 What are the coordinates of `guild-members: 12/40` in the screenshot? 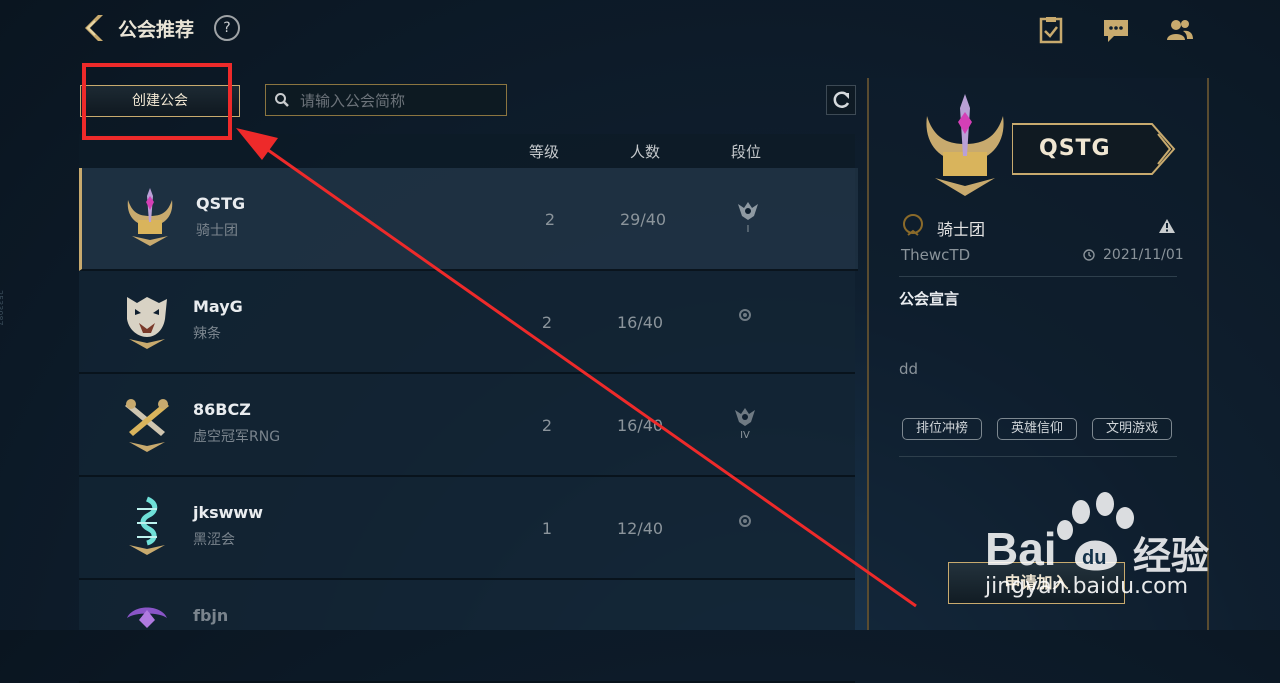 It's located at (640, 528).